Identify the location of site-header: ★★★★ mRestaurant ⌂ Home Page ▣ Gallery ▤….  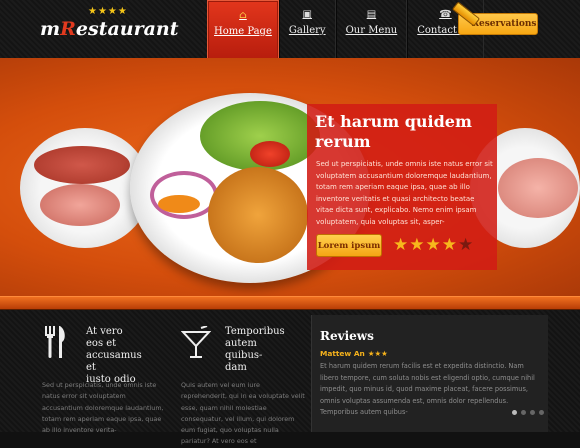
(290, 30).